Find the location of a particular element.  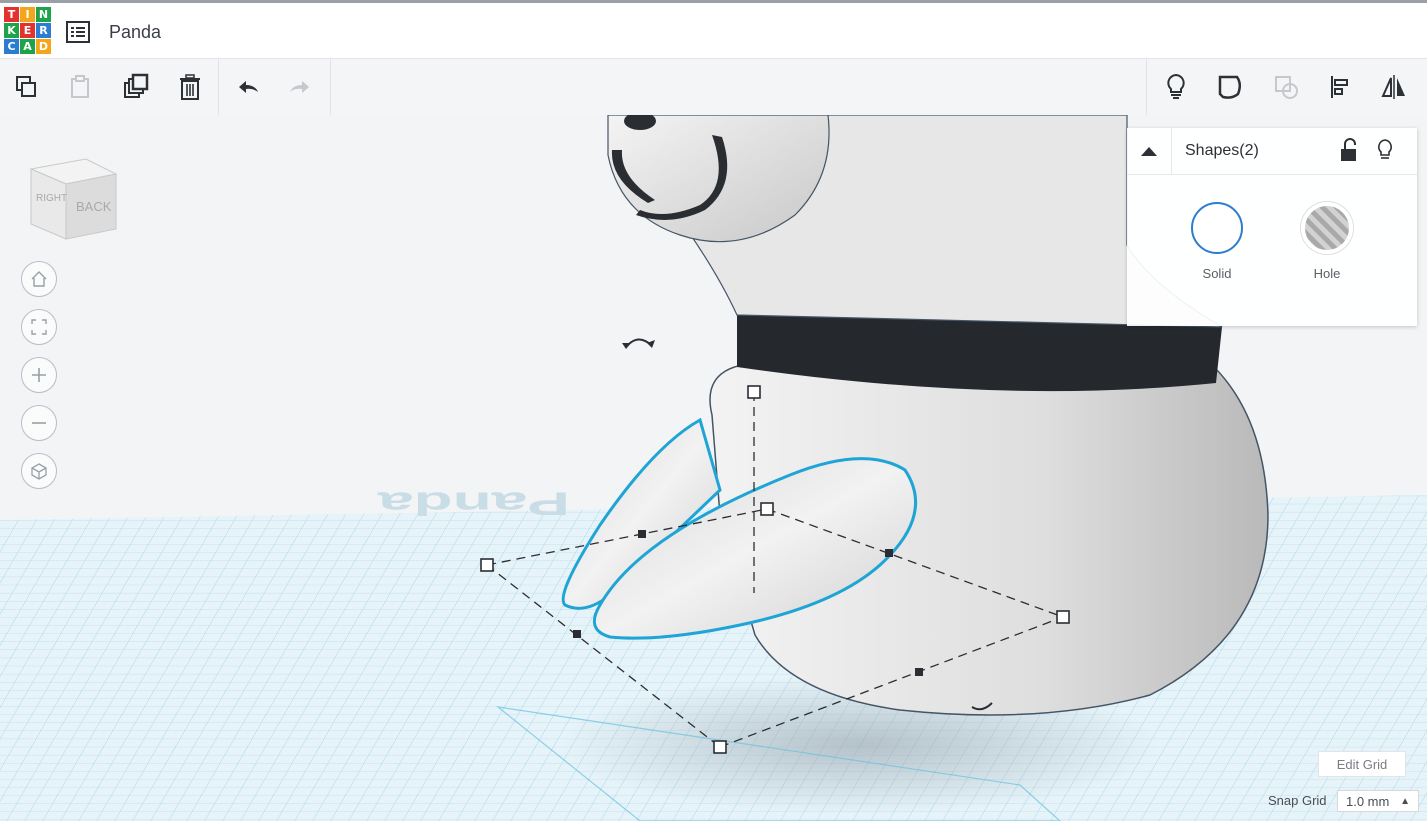

logo-letter: C is located at coordinates (11, 46).